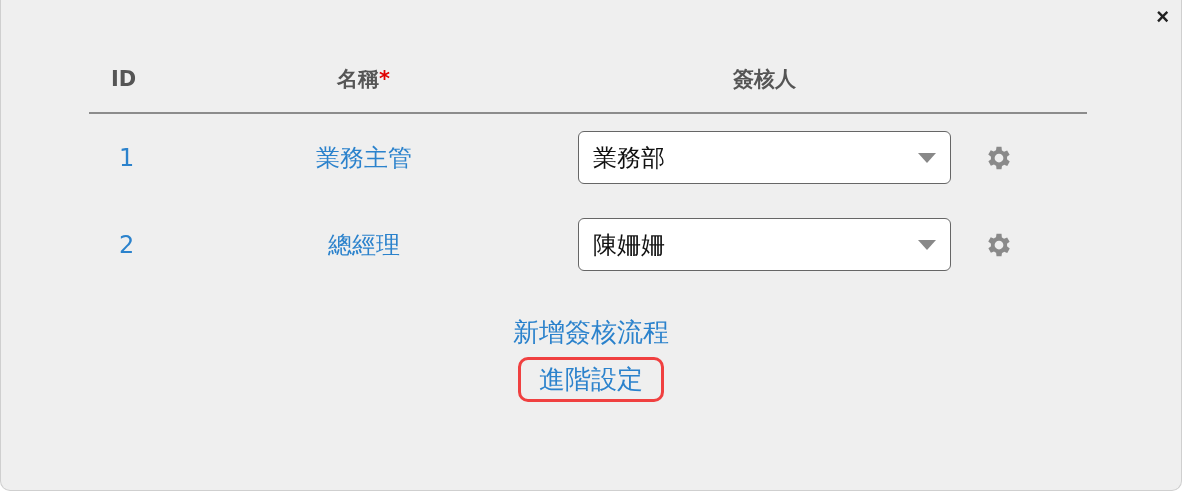  Describe the element at coordinates (591, 333) in the screenshot. I see `link: 新增簽核流程` at that location.